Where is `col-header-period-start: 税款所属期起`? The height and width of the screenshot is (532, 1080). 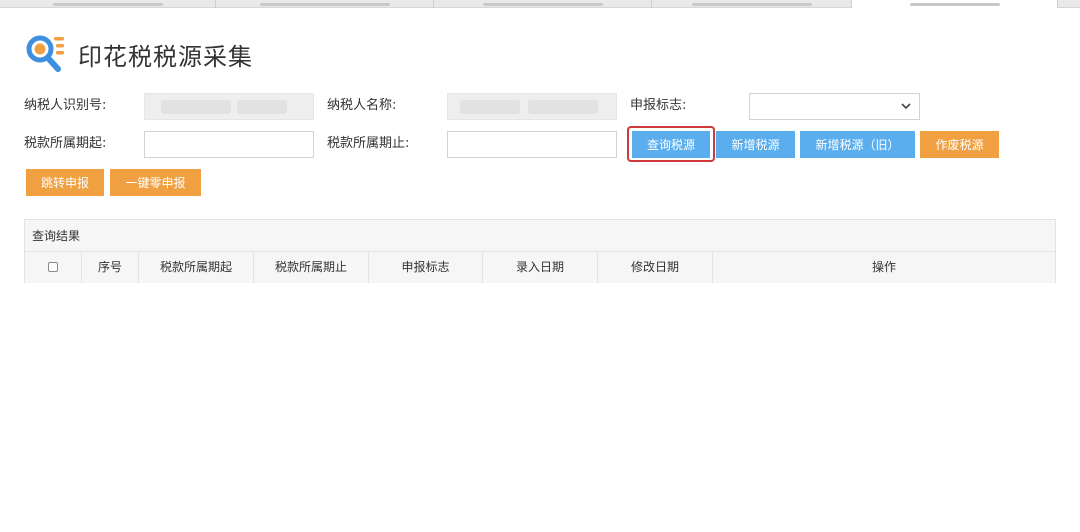 col-header-period-start: 税款所属期起 is located at coordinates (196, 267).